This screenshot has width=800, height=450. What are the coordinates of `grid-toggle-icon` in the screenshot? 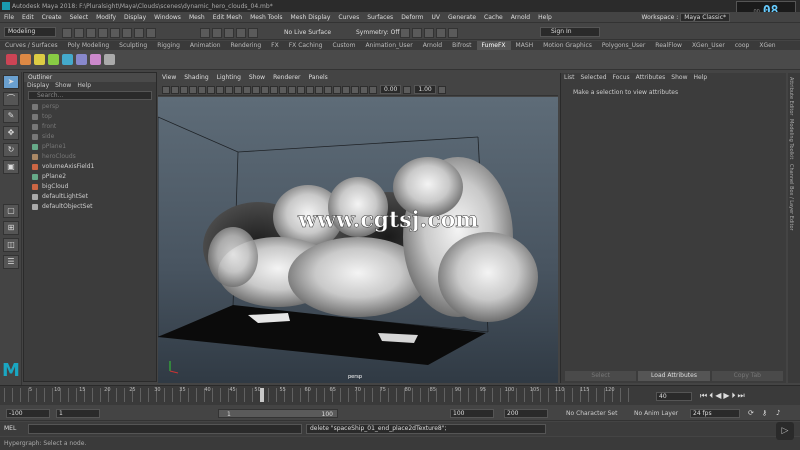 It's located at (202, 89).